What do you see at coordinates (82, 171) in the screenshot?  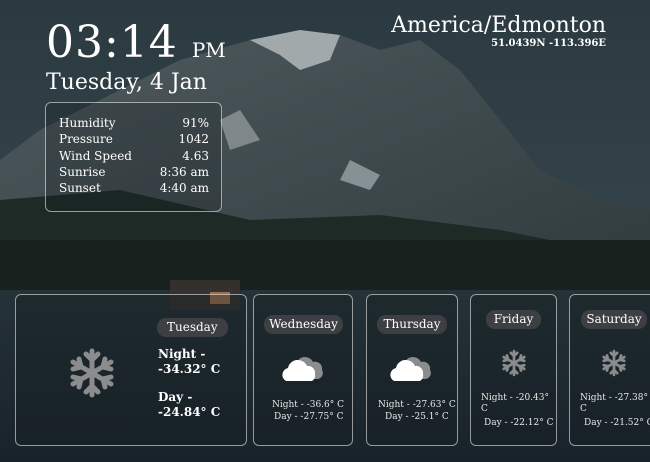 I see `detail-label: Sunrise` at bounding box center [82, 171].